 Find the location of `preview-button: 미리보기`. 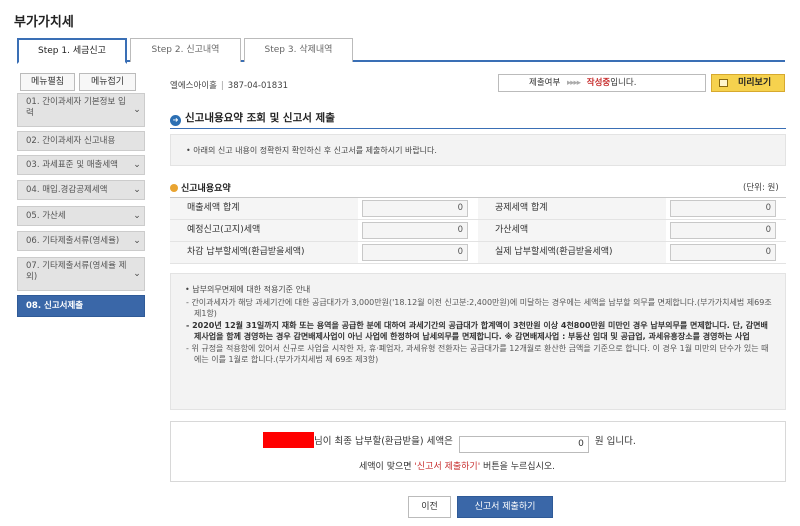

preview-button: 미리보기 is located at coordinates (748, 83).